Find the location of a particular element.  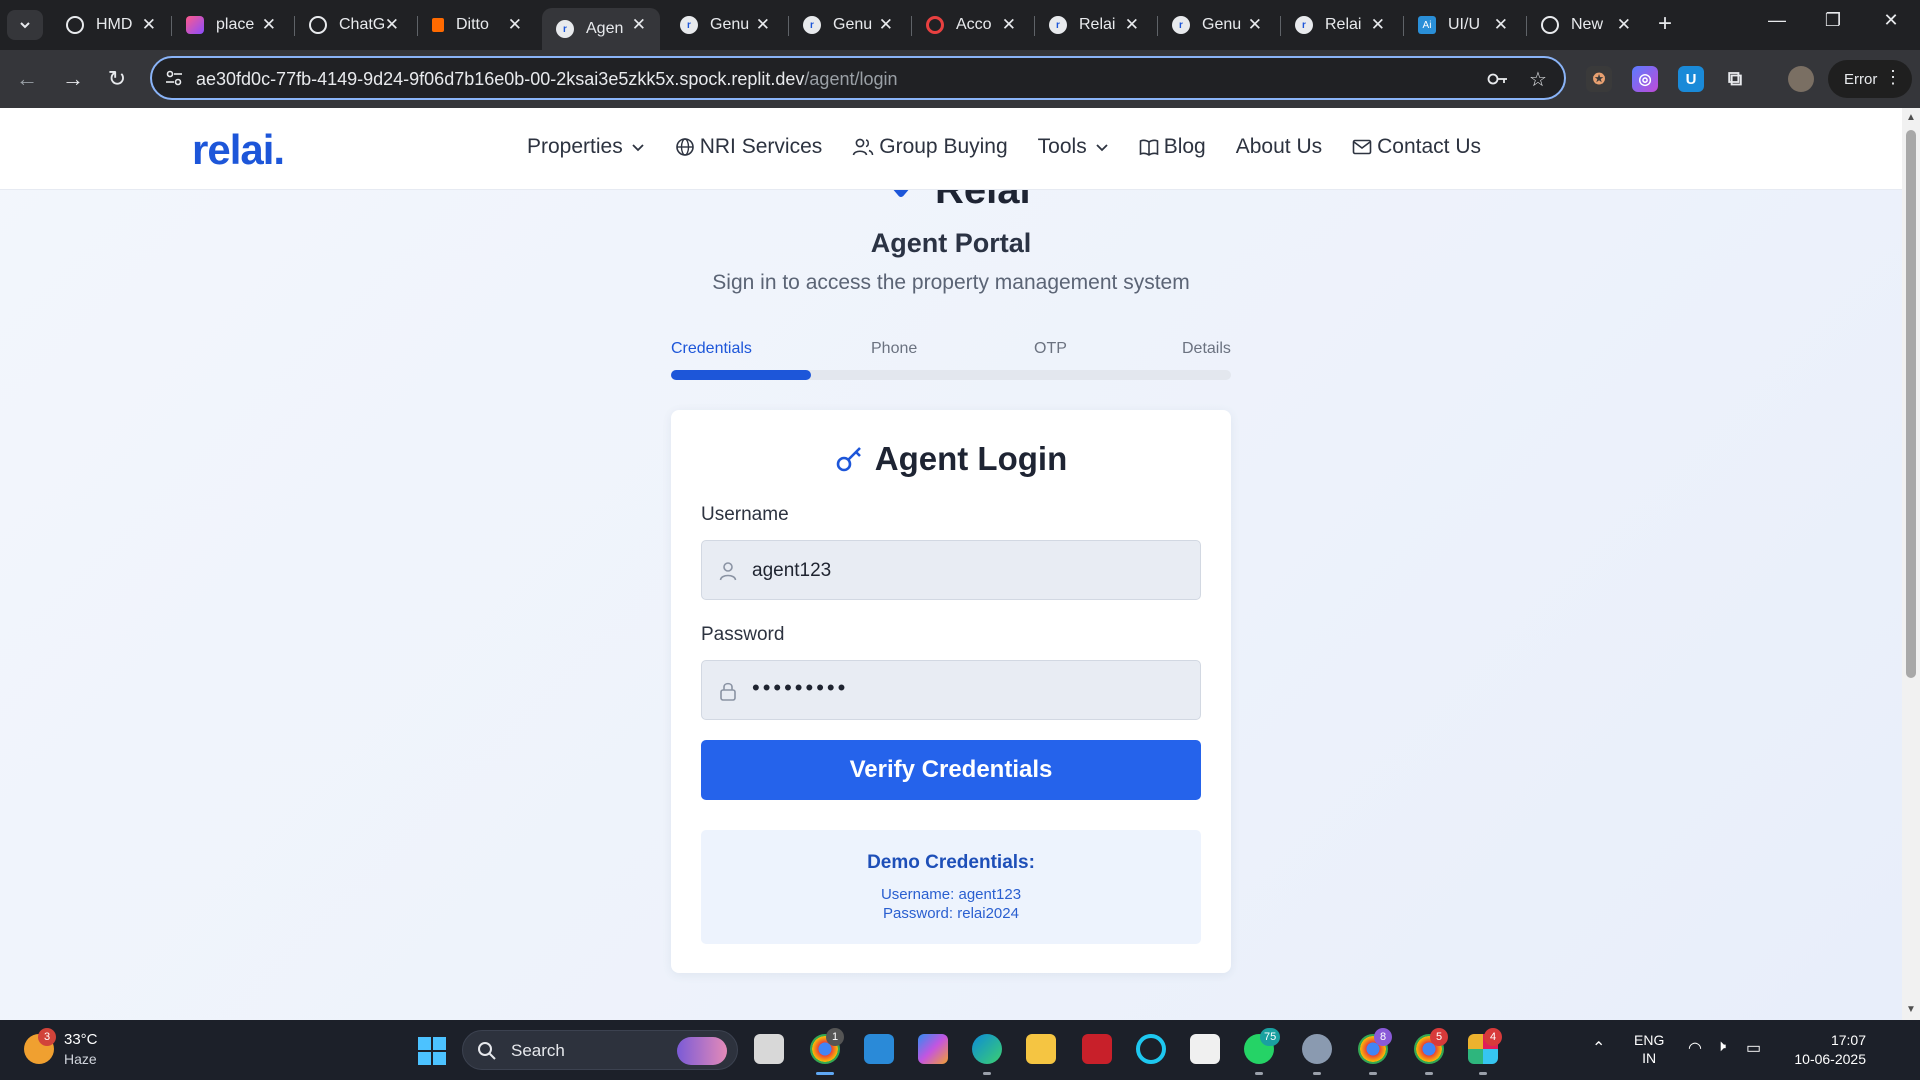

relai-favicon-icon: r is located at coordinates (1058, 25).